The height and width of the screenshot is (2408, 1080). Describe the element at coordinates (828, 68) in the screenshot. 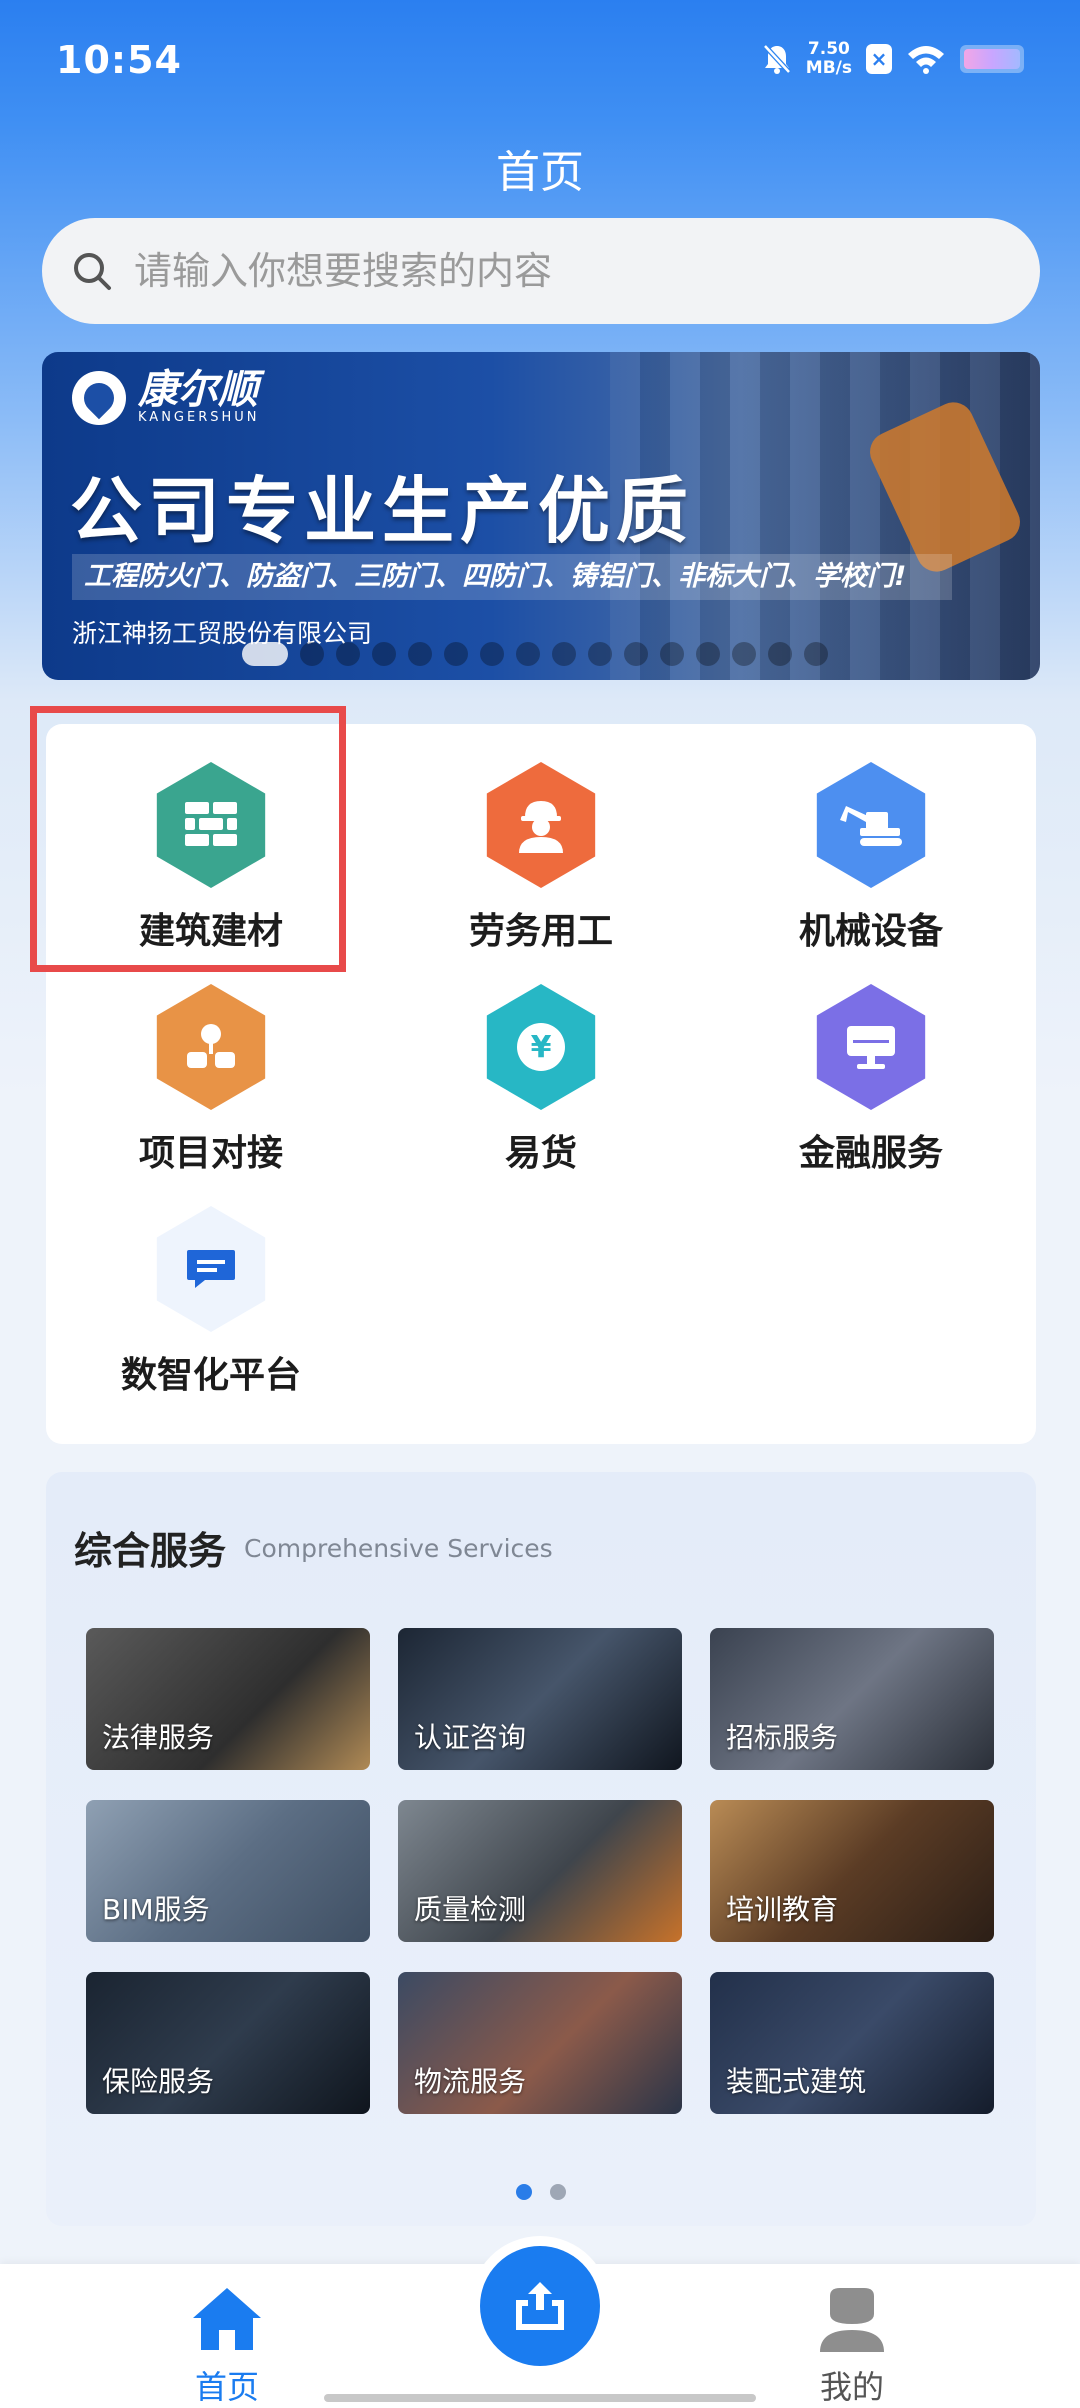

I see `network-speed-unit: MB/s` at that location.